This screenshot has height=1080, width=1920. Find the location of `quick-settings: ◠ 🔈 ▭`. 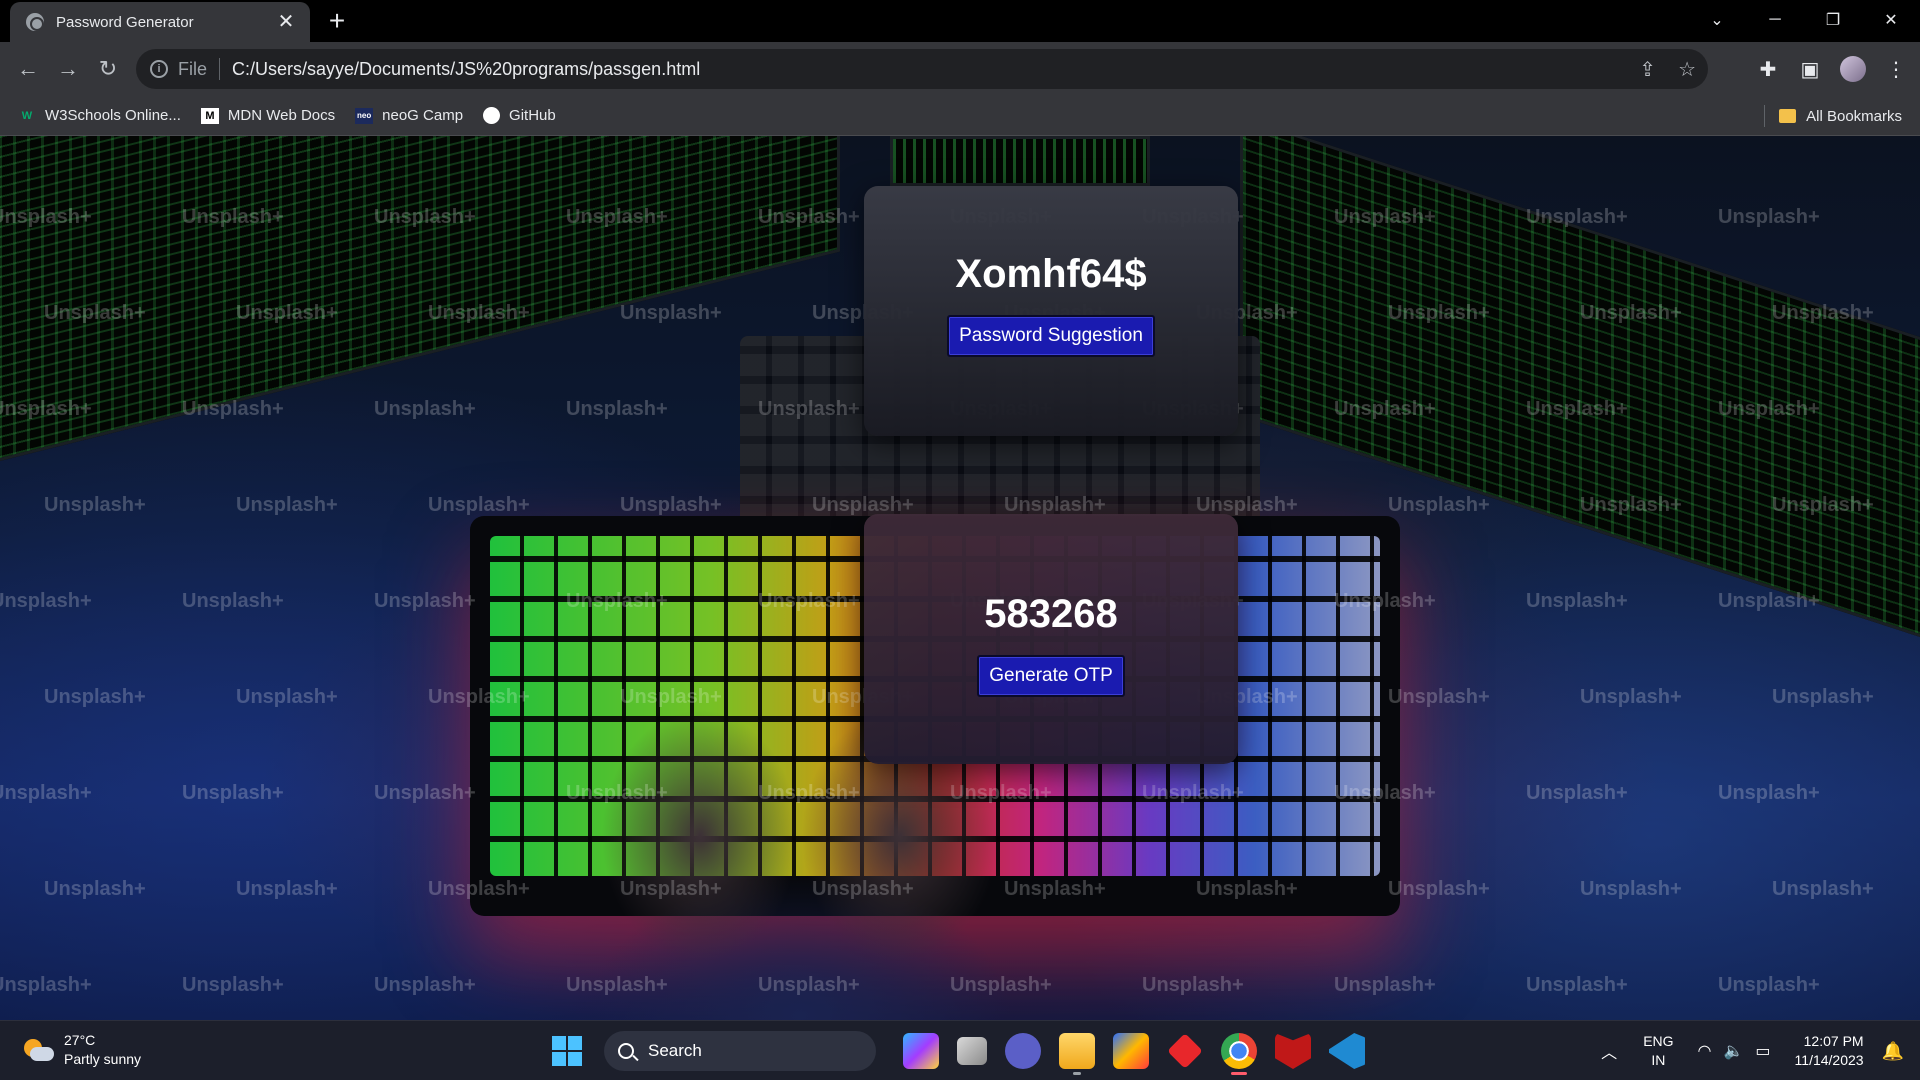

quick-settings: ◠ 🔈 ▭ is located at coordinates (1734, 1051).